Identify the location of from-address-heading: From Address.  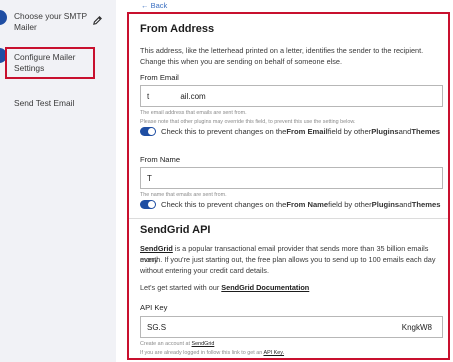
(177, 29).